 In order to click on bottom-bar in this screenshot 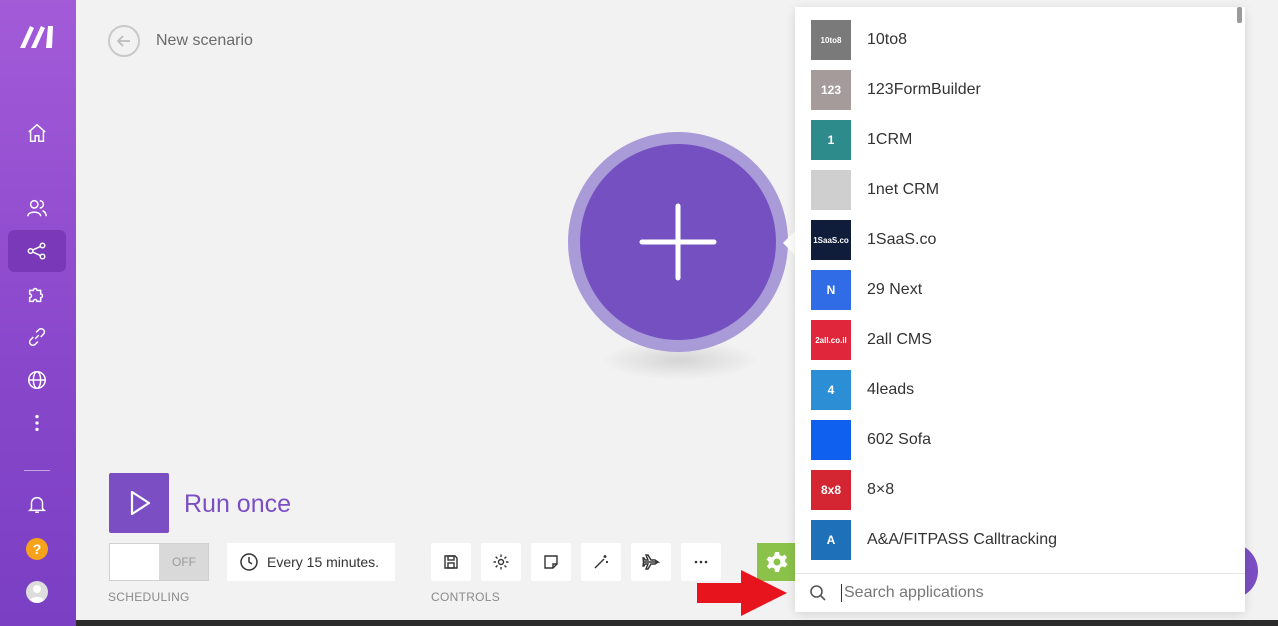, I will do `click(677, 623)`.